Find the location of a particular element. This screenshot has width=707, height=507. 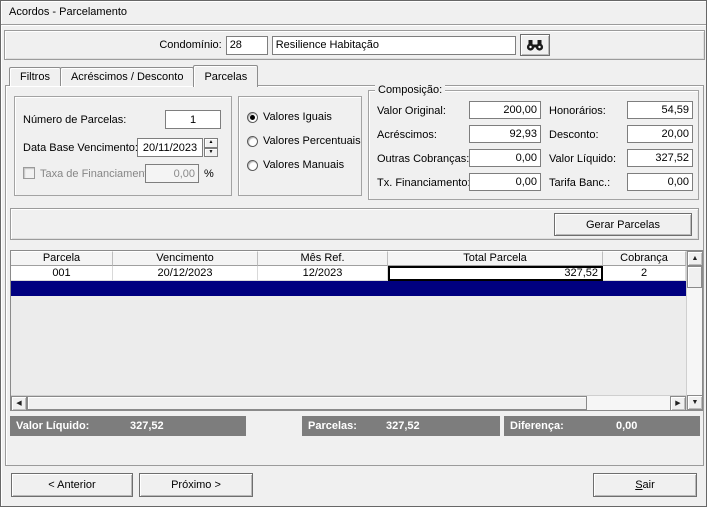

acrescimos-label: Acréscimos: is located at coordinates (407, 135).